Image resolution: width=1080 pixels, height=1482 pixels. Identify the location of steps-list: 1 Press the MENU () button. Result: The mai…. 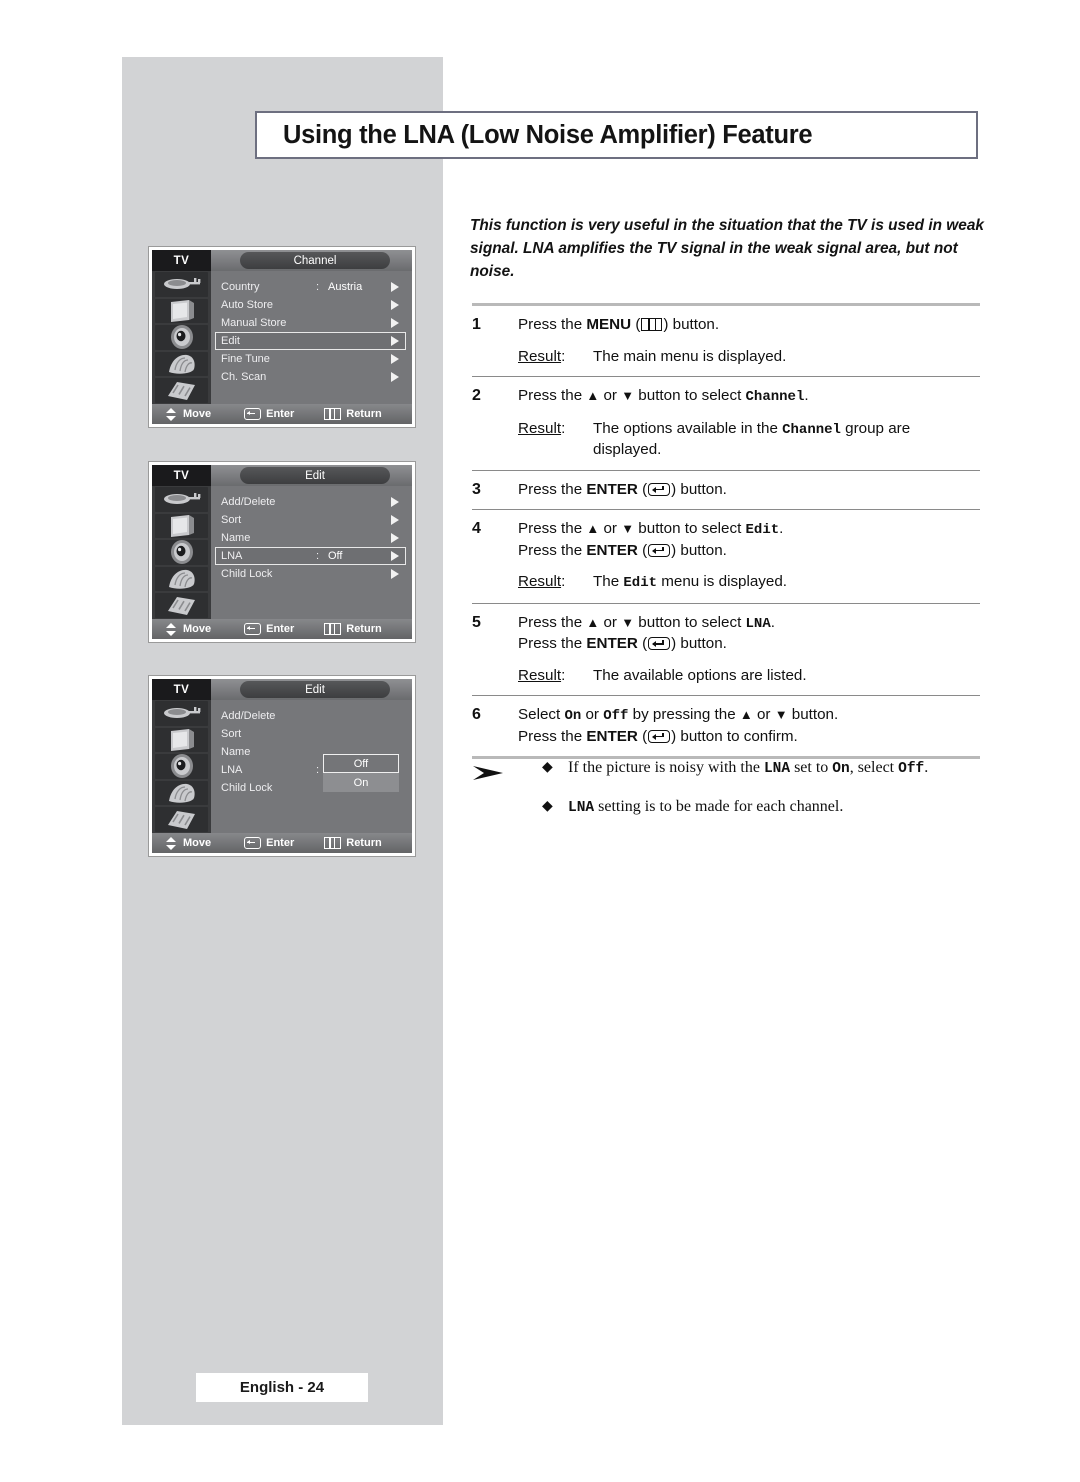
(726, 531).